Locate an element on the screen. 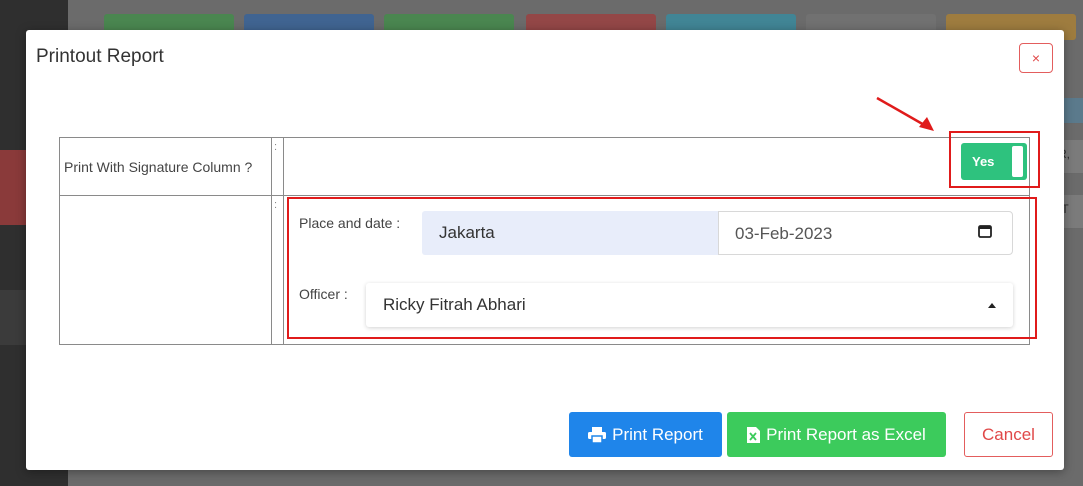  excel-file-icon is located at coordinates (754, 434).